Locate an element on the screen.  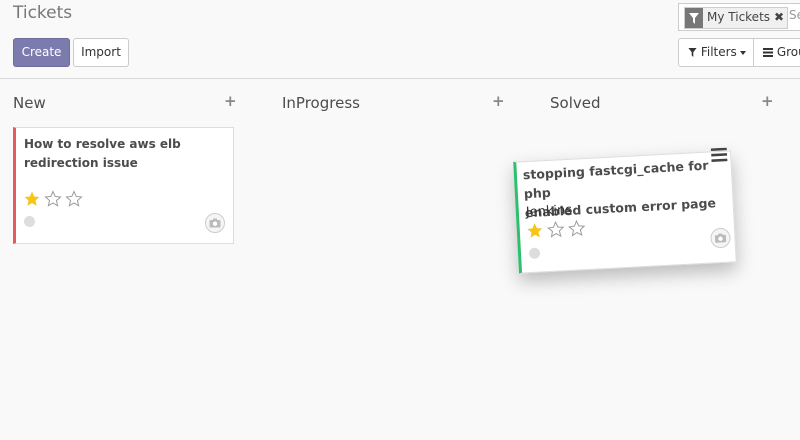
card-title-line: redirection issue is located at coordinates (81, 163).